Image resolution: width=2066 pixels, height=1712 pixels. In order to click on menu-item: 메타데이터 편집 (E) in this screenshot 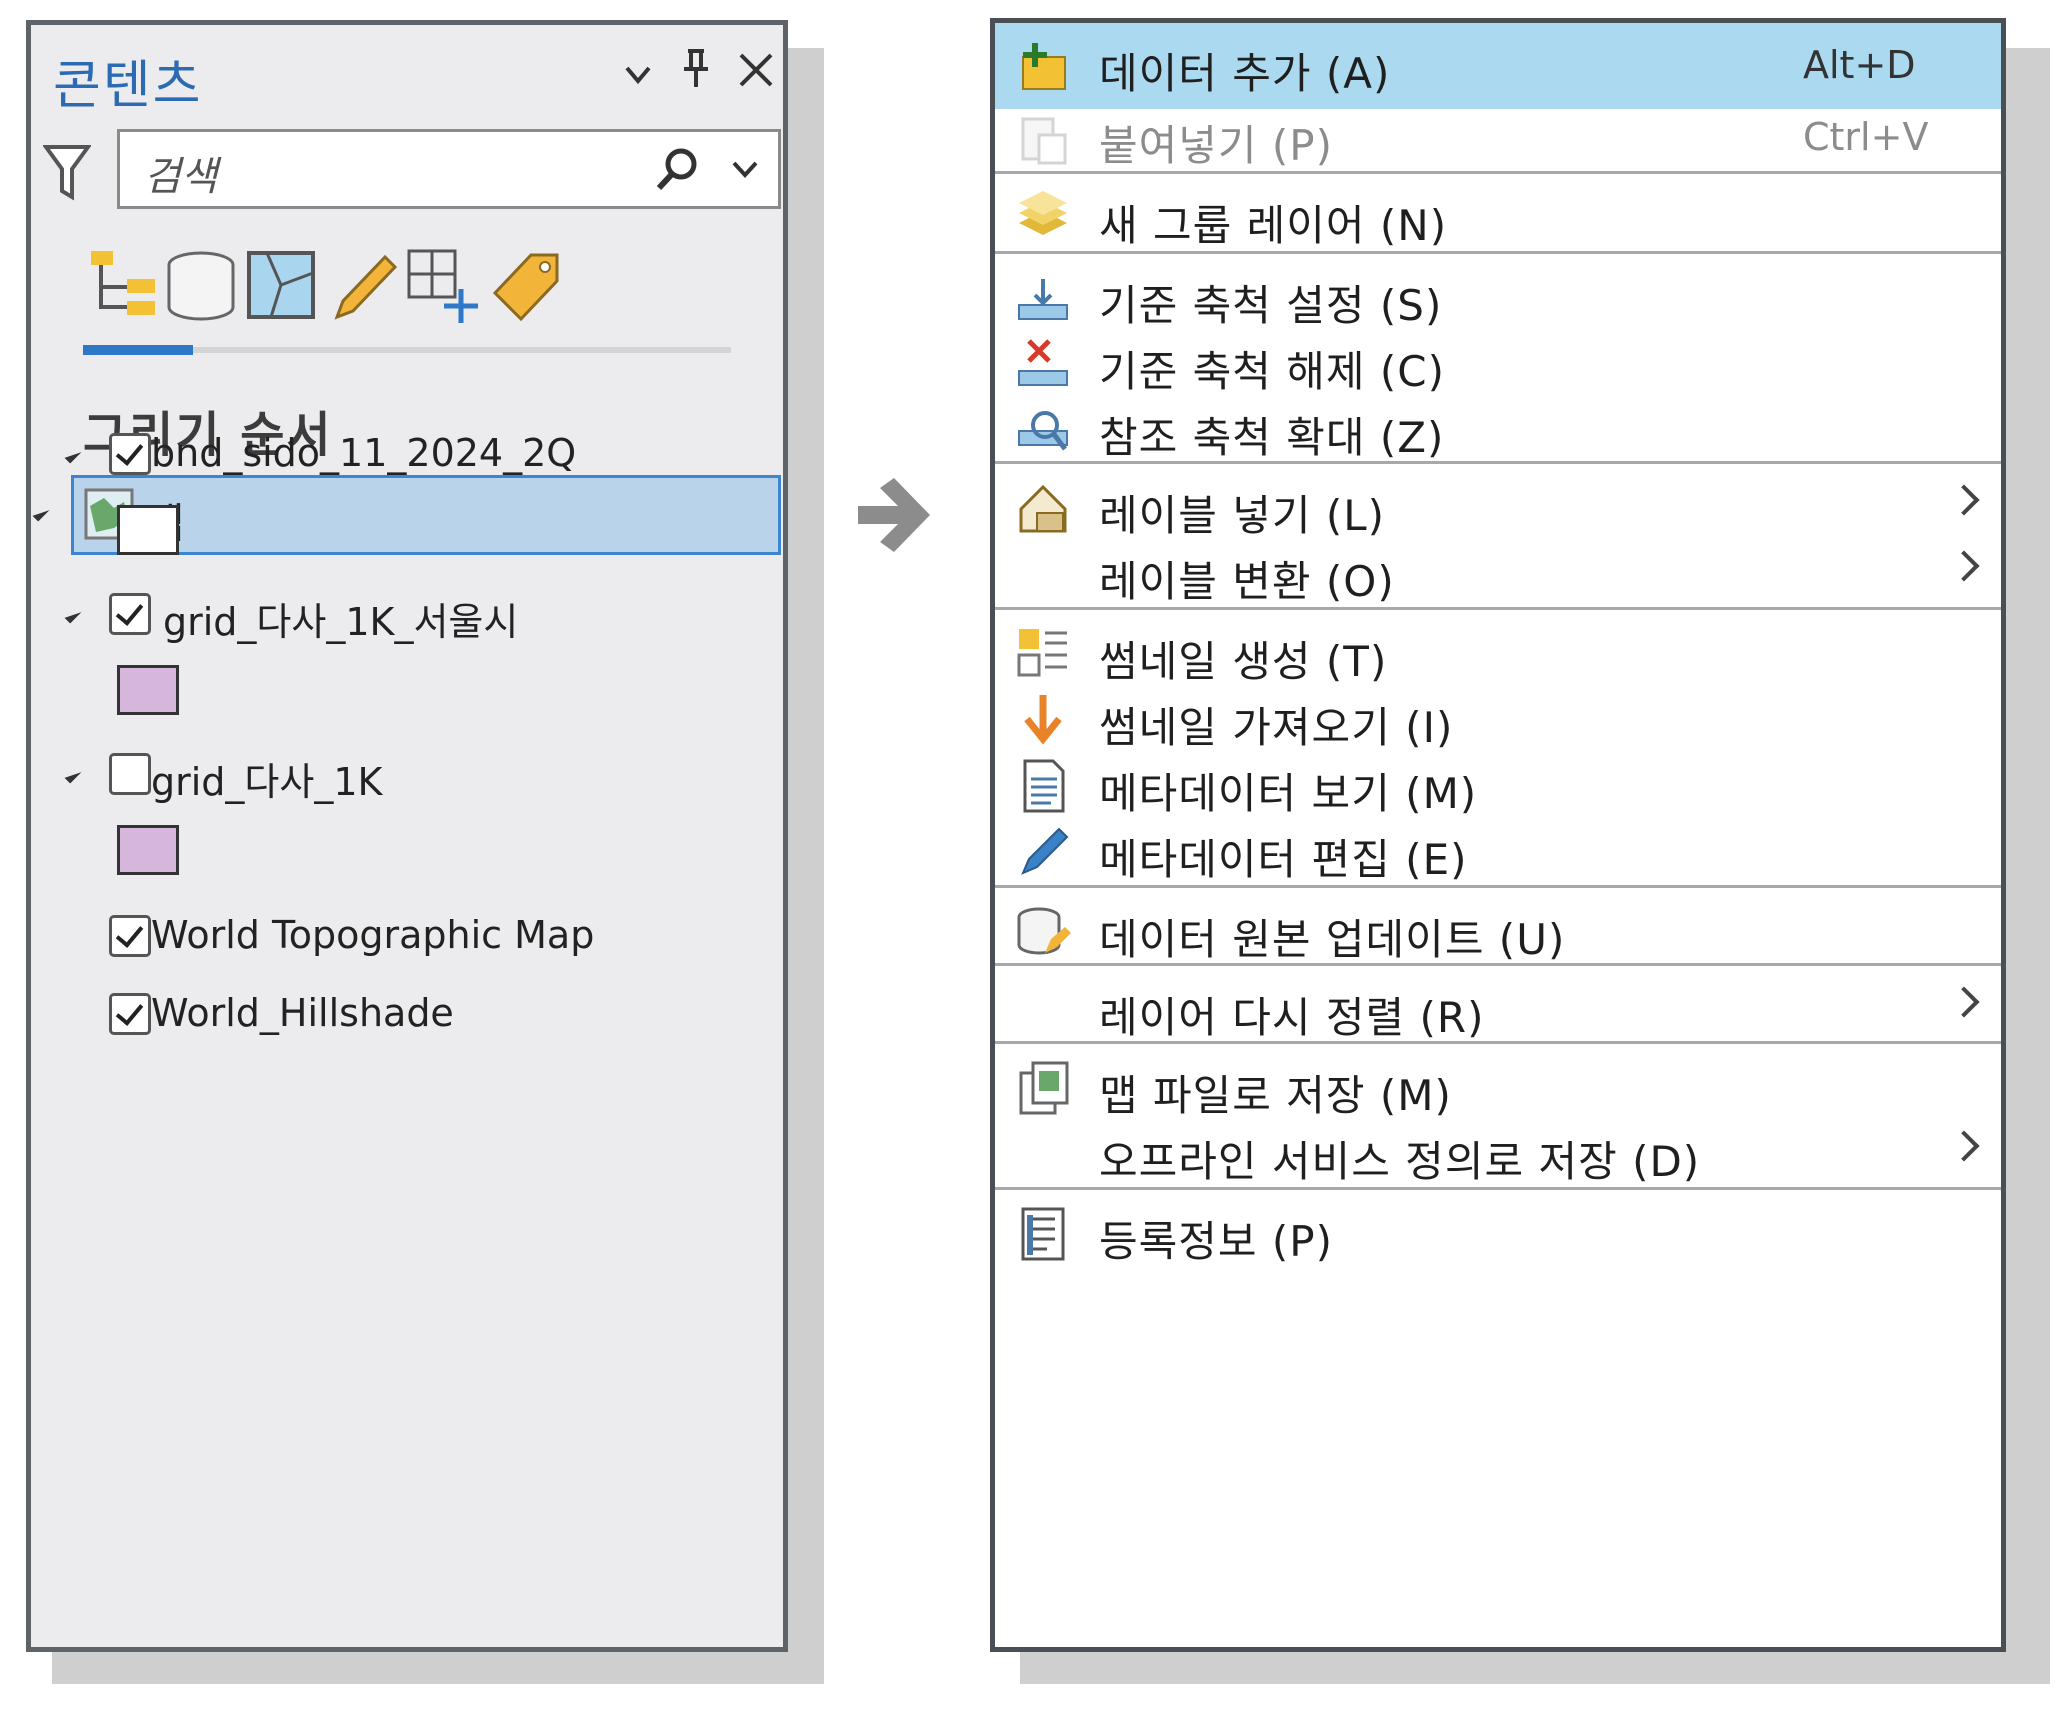, I will do `click(1498, 852)`.